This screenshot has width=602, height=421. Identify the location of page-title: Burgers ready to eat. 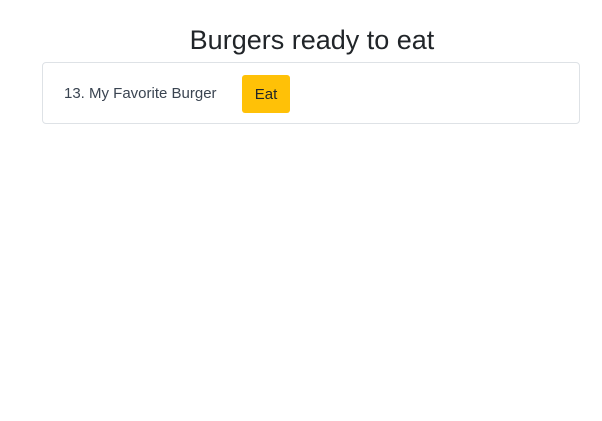
(312, 40).